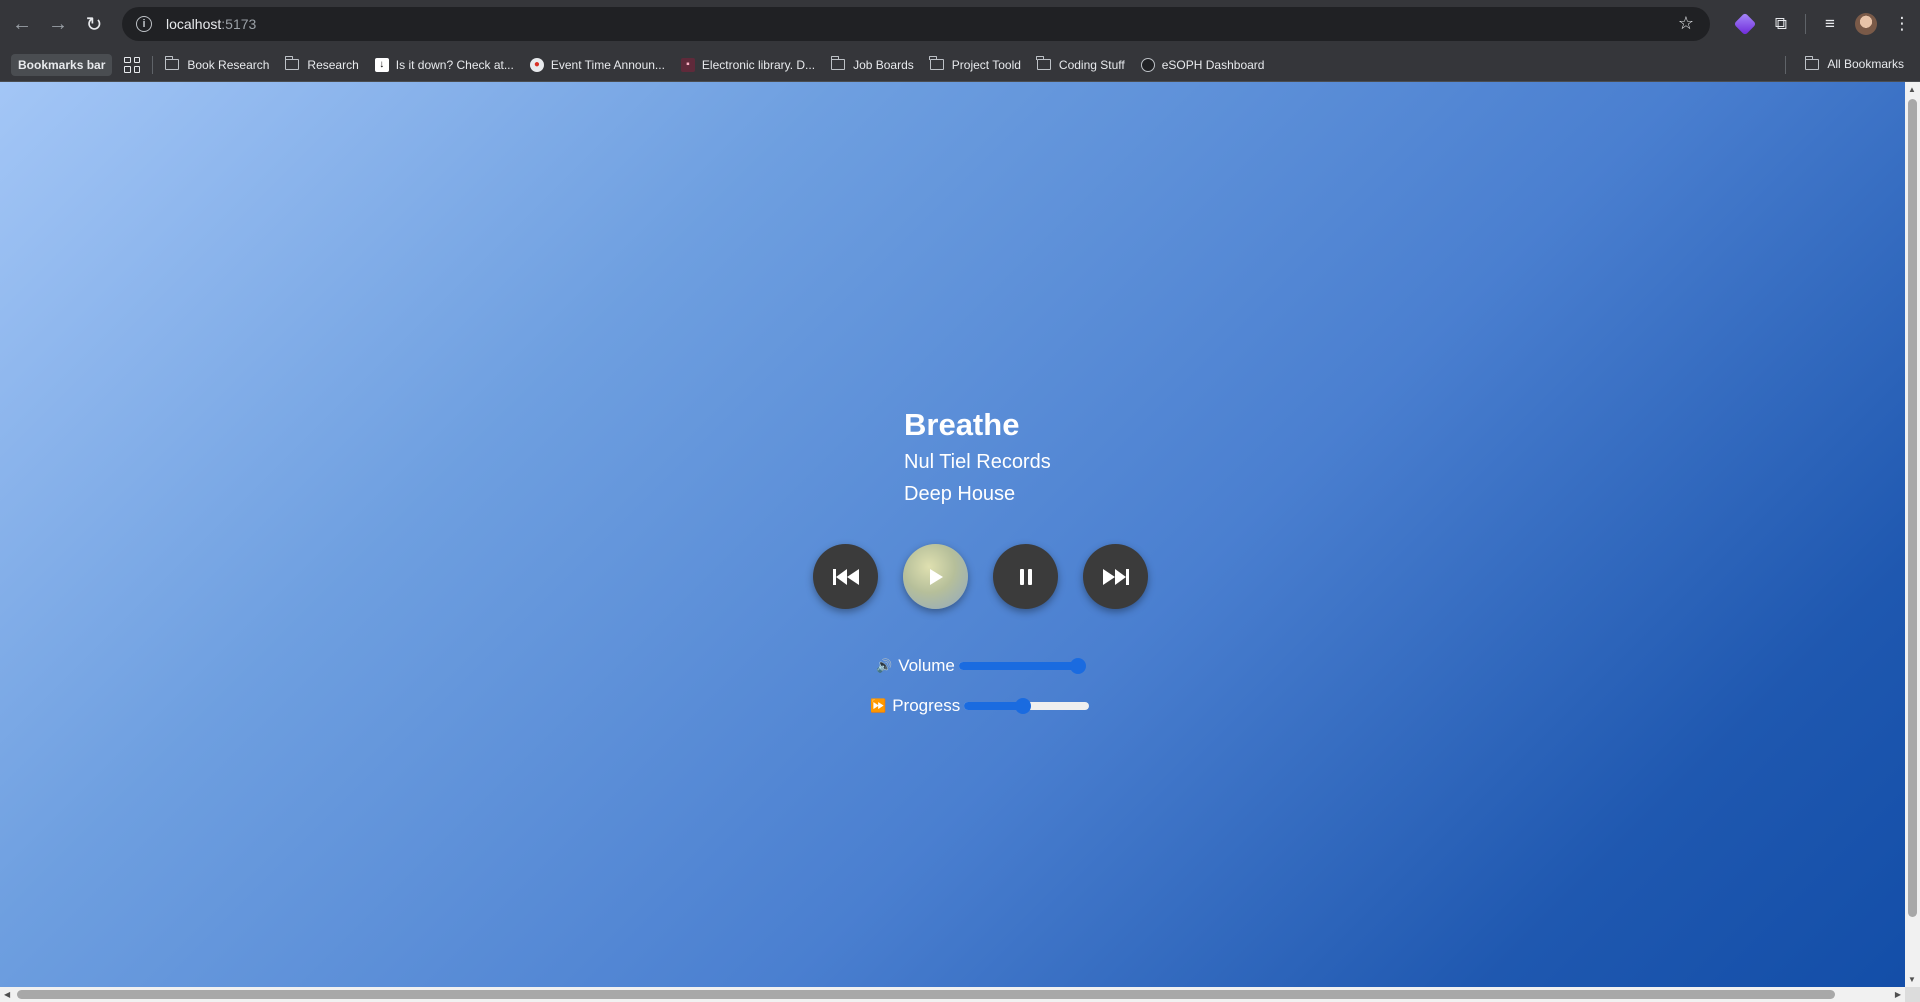  What do you see at coordinates (7, 994) in the screenshot?
I see `scroll-left-icon: ◀` at bounding box center [7, 994].